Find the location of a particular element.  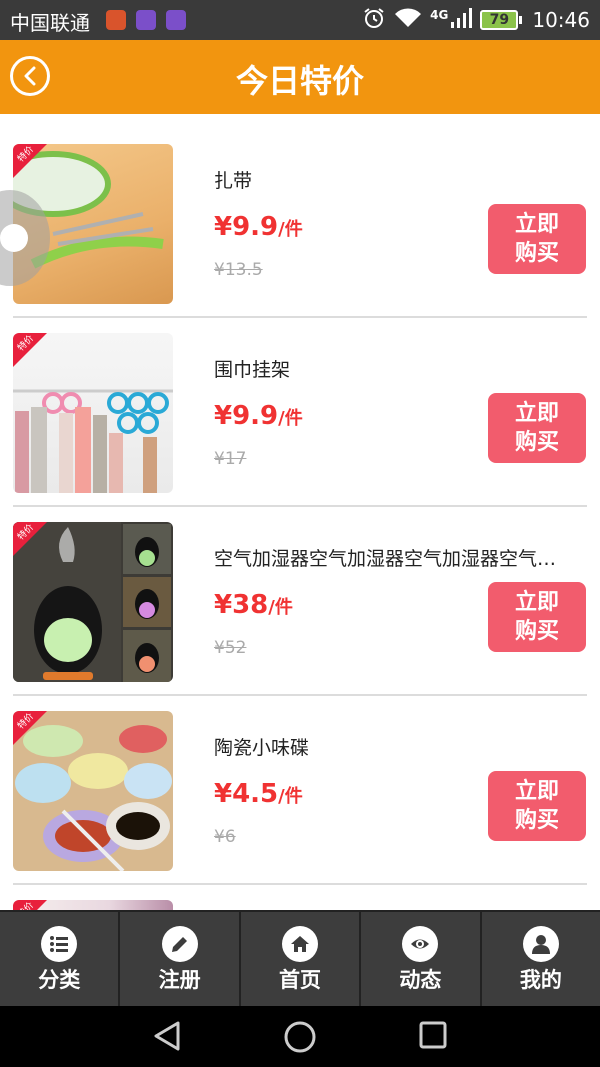

nav-item-mine: 我的 is located at coordinates (541, 959).